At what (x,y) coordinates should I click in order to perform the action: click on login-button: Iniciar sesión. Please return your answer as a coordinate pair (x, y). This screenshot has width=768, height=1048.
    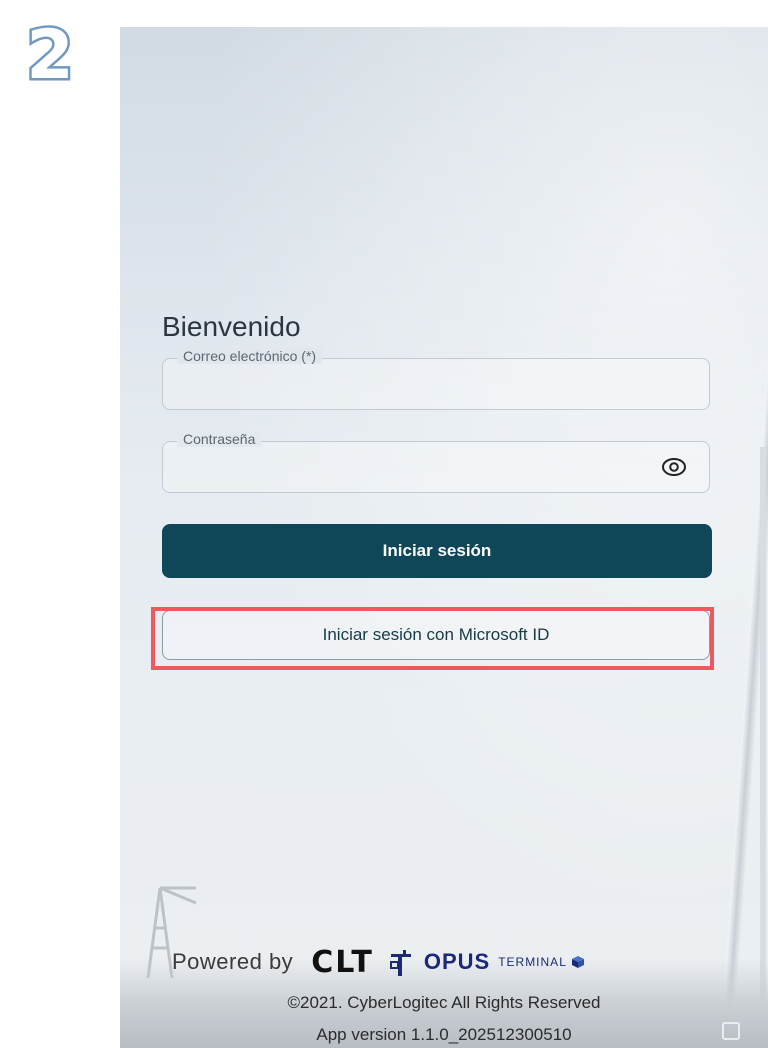
    Looking at the image, I should click on (437, 551).